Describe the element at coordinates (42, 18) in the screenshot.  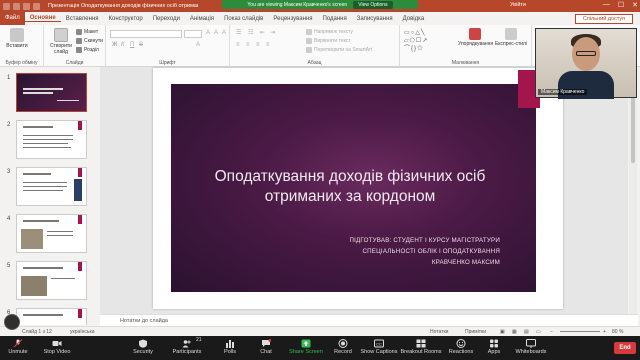
I see `tab-home: Основне` at that location.